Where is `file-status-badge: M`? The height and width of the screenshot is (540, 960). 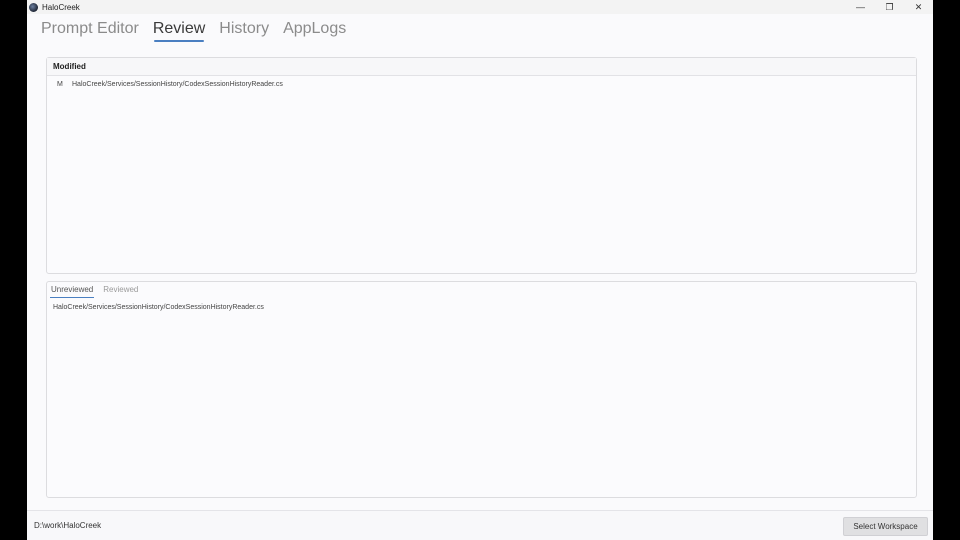
file-status-badge: M is located at coordinates (60, 84).